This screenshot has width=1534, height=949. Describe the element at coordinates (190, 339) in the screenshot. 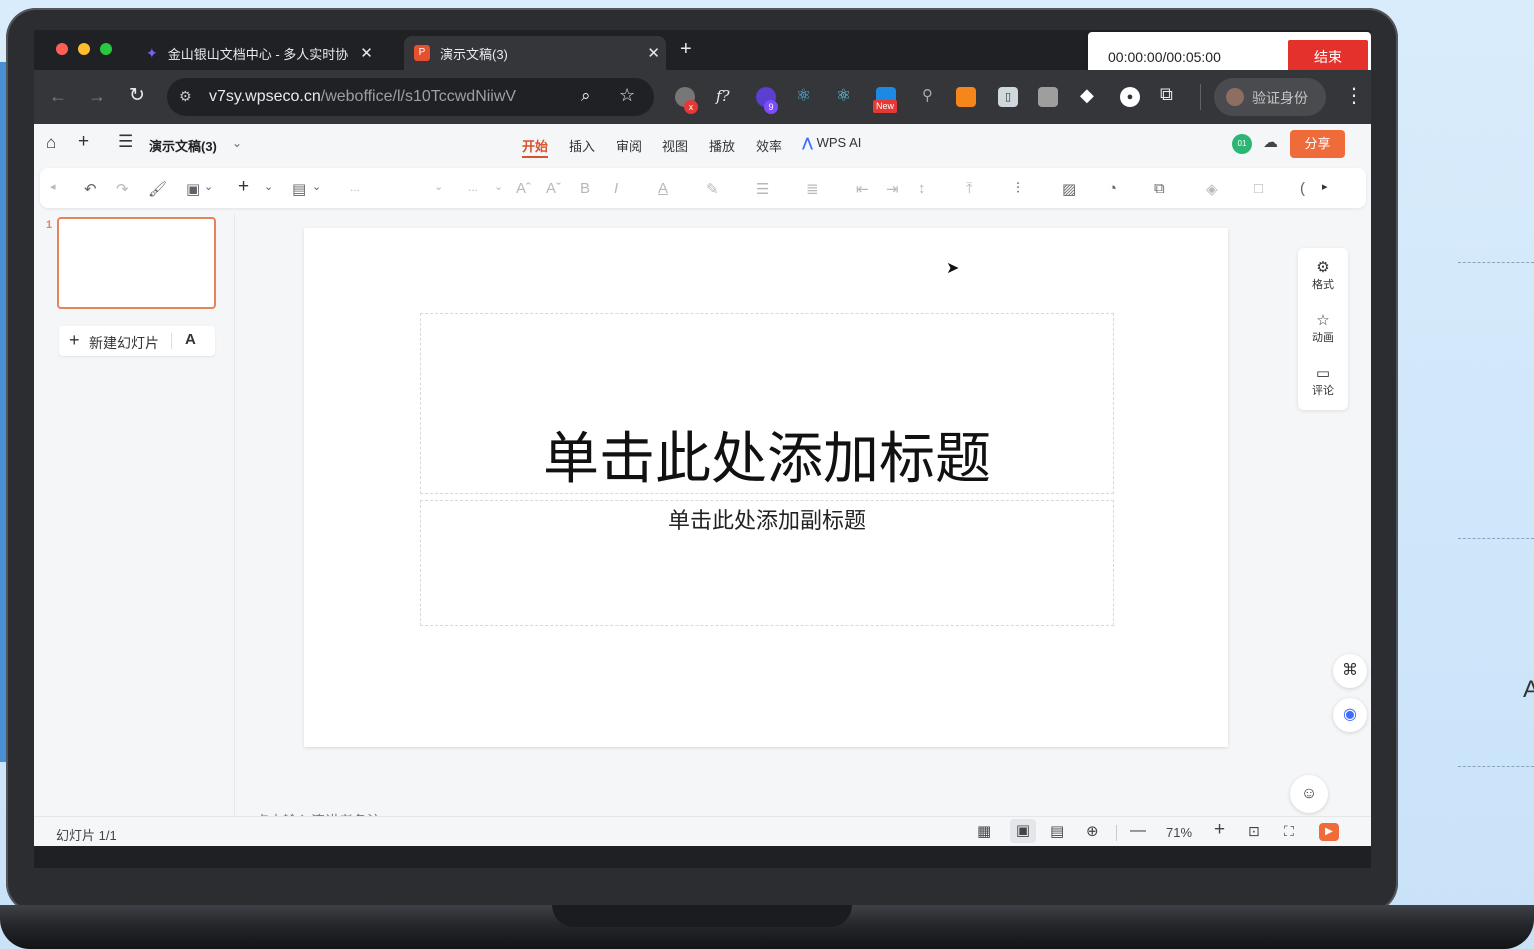

I see `ai-layout-icon: A` at that location.